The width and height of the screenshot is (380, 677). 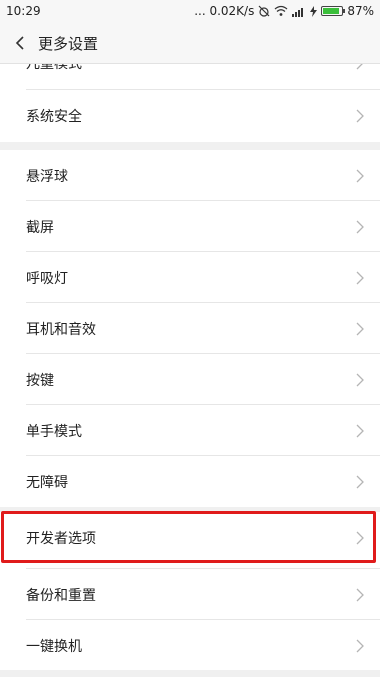 I want to click on settings-item-floating-ball: 悬浮球, so click(x=190, y=175).